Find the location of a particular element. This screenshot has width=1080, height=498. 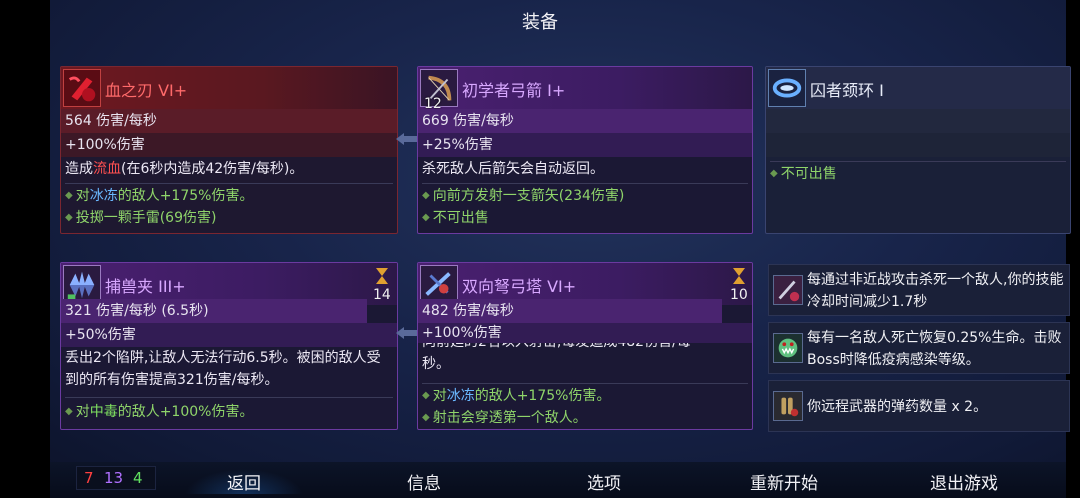

affix-arrow-shot: ◆ 向前方发射一支箭矢(234伤害) is located at coordinates (523, 196).